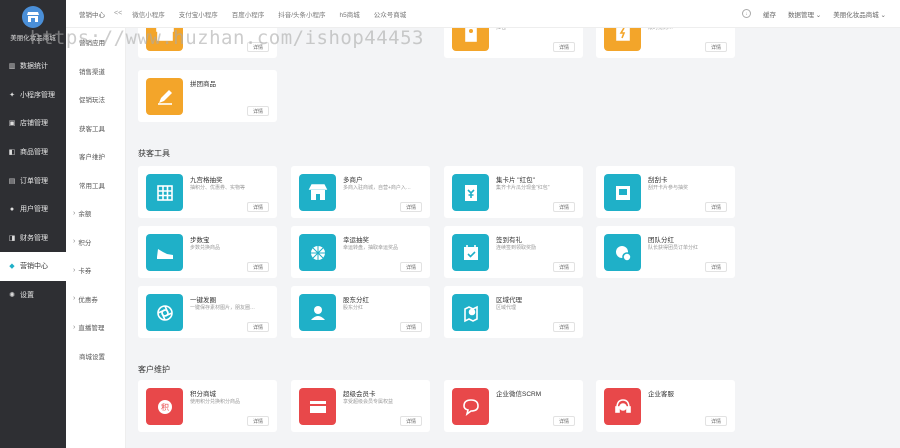  I want to click on sidebar-item-label: 用户管理, so click(34, 210).